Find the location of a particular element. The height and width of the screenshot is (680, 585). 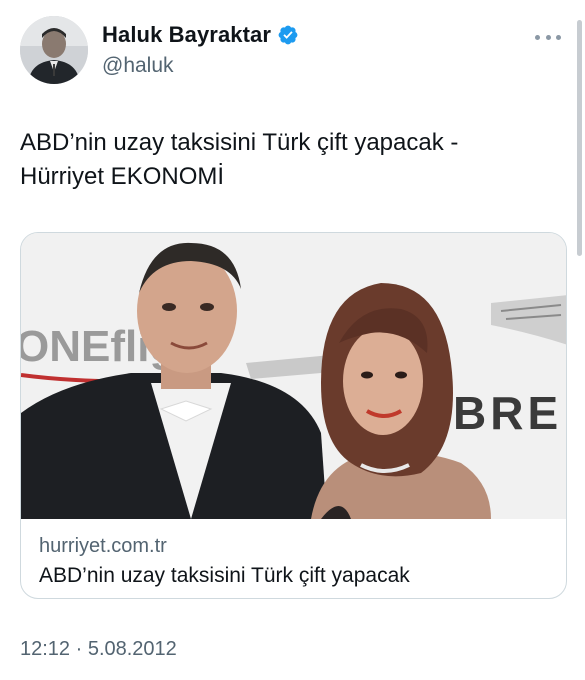

tweet-timestamp: 12:12 · 5.08.2012 is located at coordinates (98, 649).